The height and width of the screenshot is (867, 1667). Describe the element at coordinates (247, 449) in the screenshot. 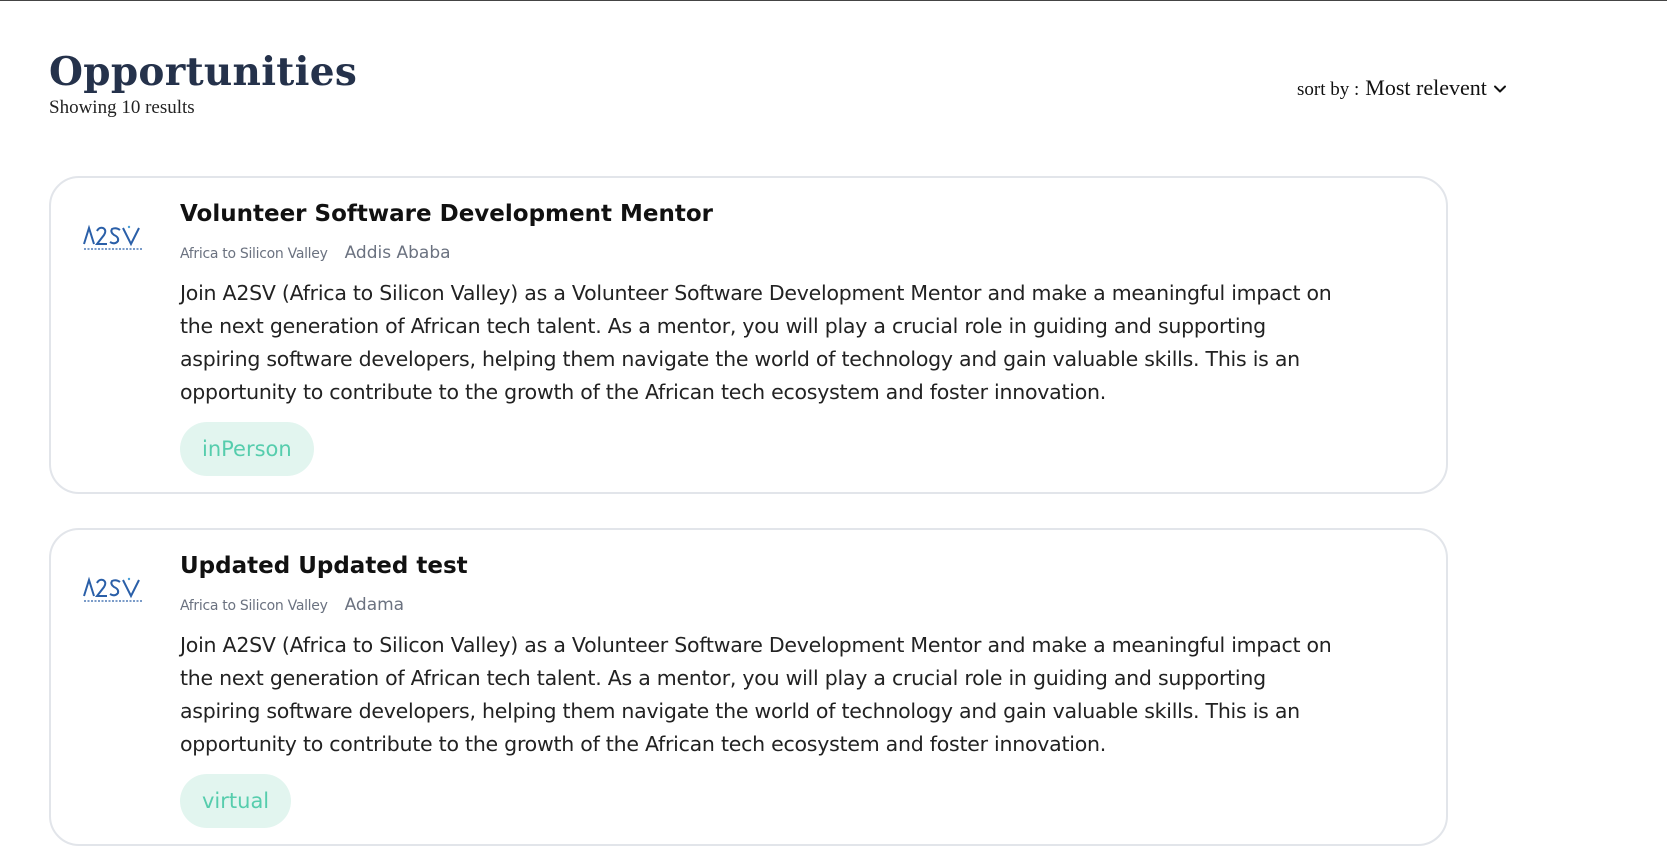

I see `opportunity-tag: inPerson` at that location.